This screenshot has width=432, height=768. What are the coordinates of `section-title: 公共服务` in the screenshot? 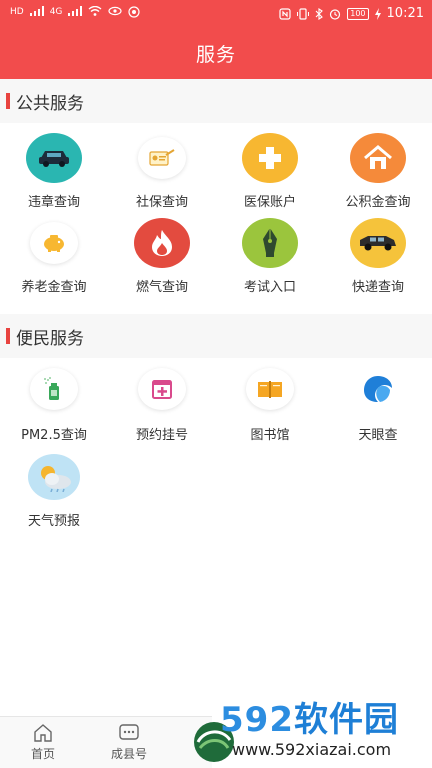 It's located at (50, 104).